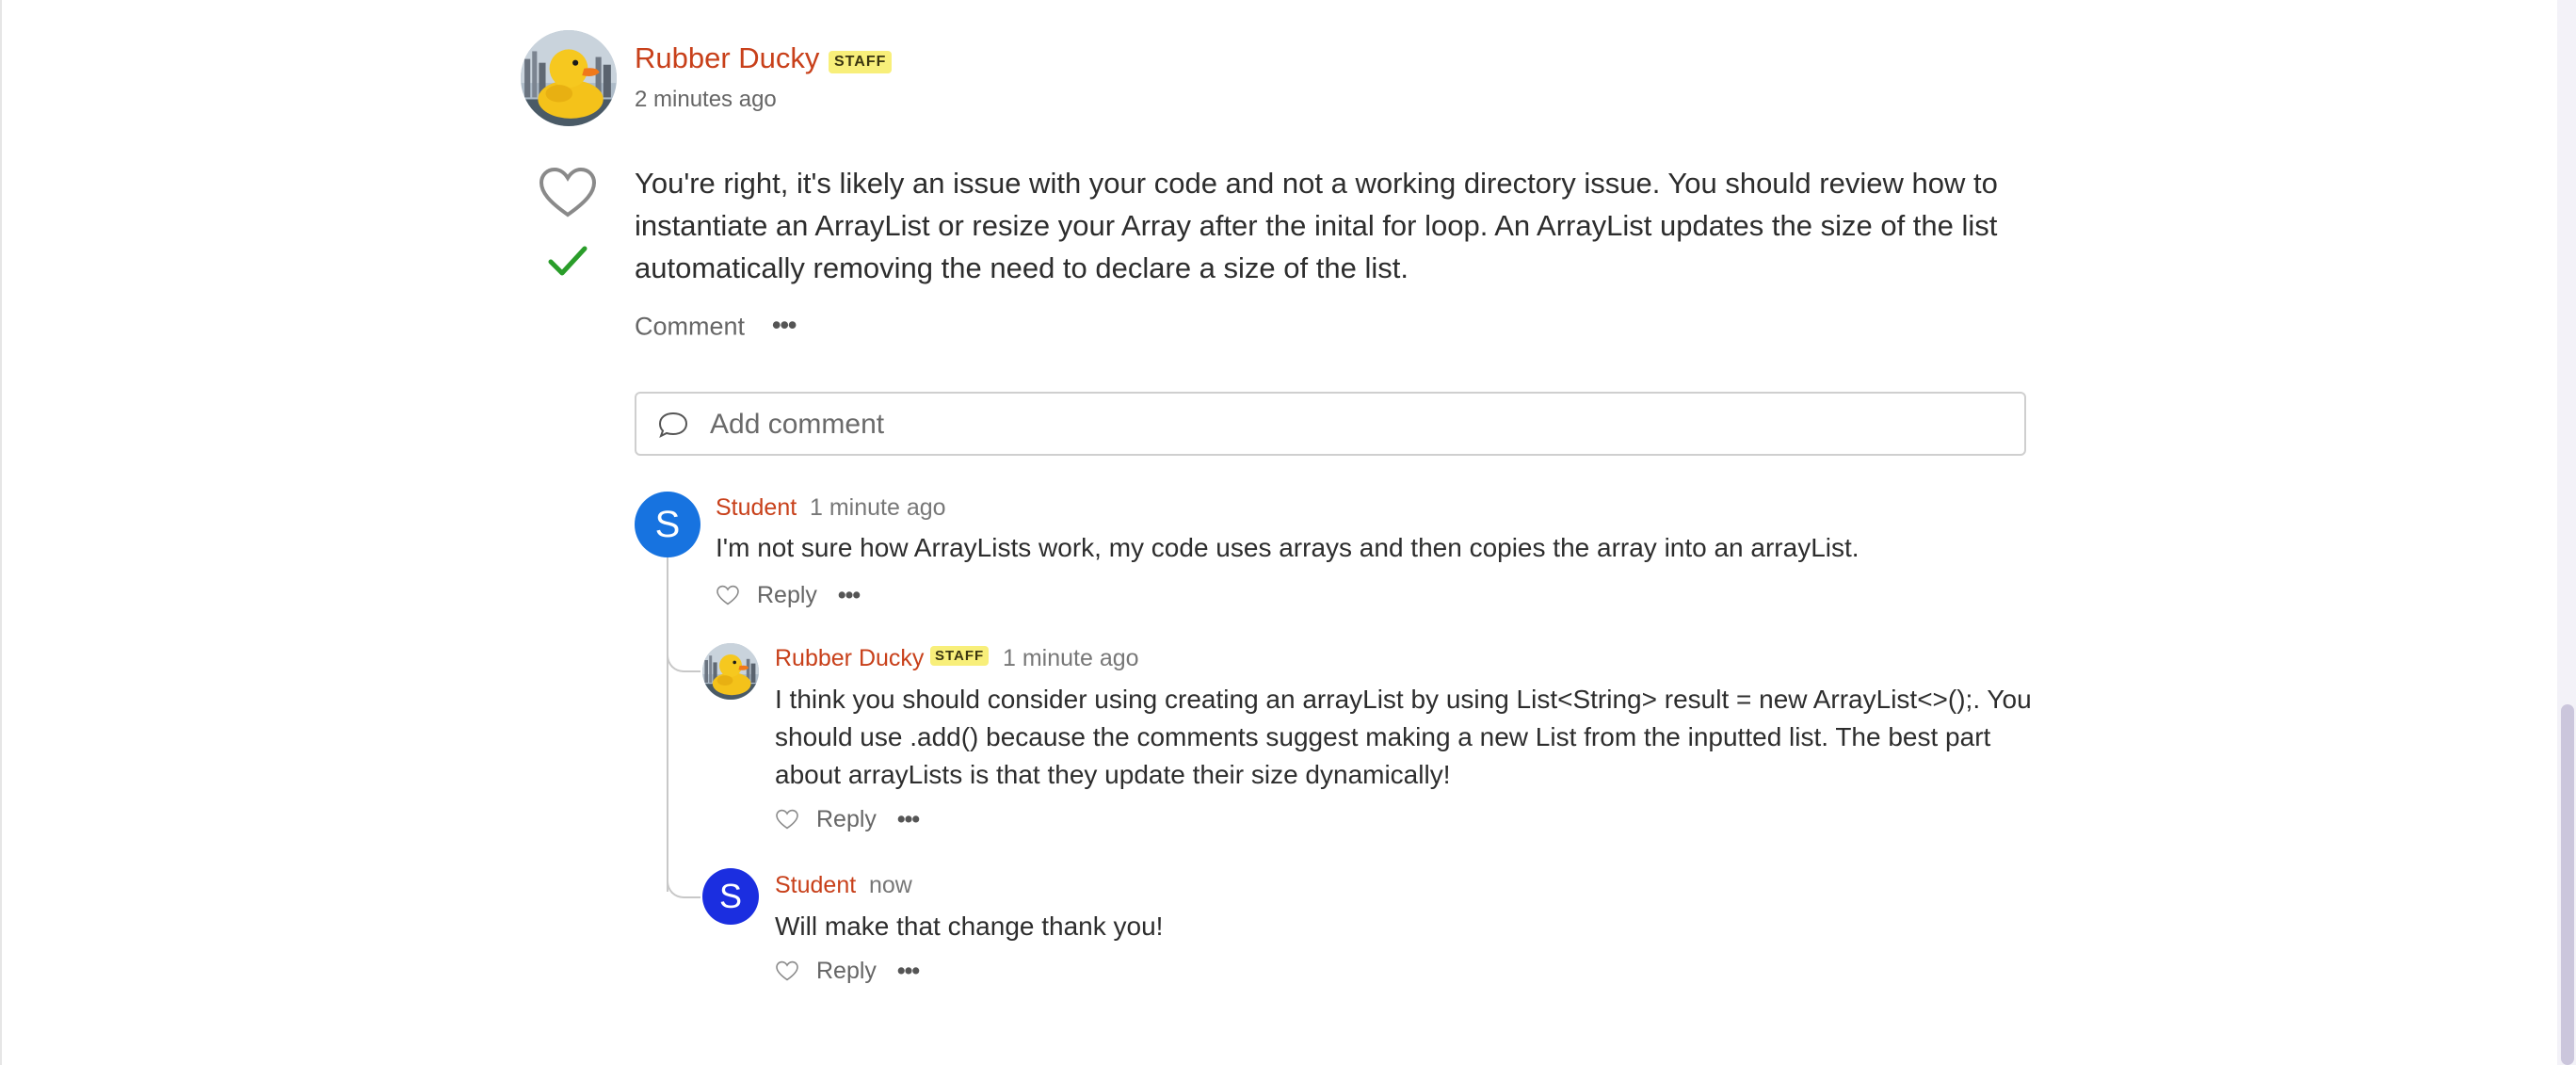 The image size is (2576, 1065). Describe the element at coordinates (673, 425) in the screenshot. I see `comment-bubble-icon` at that location.